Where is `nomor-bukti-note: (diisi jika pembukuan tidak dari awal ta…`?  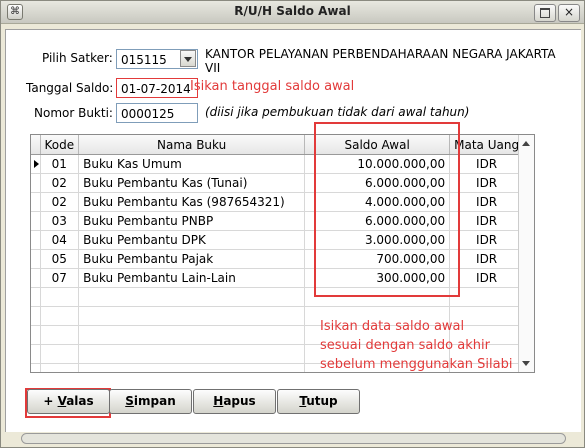 nomor-bukti-note: (diisi jika pembukuan tidak dari awal ta… is located at coordinates (337, 112).